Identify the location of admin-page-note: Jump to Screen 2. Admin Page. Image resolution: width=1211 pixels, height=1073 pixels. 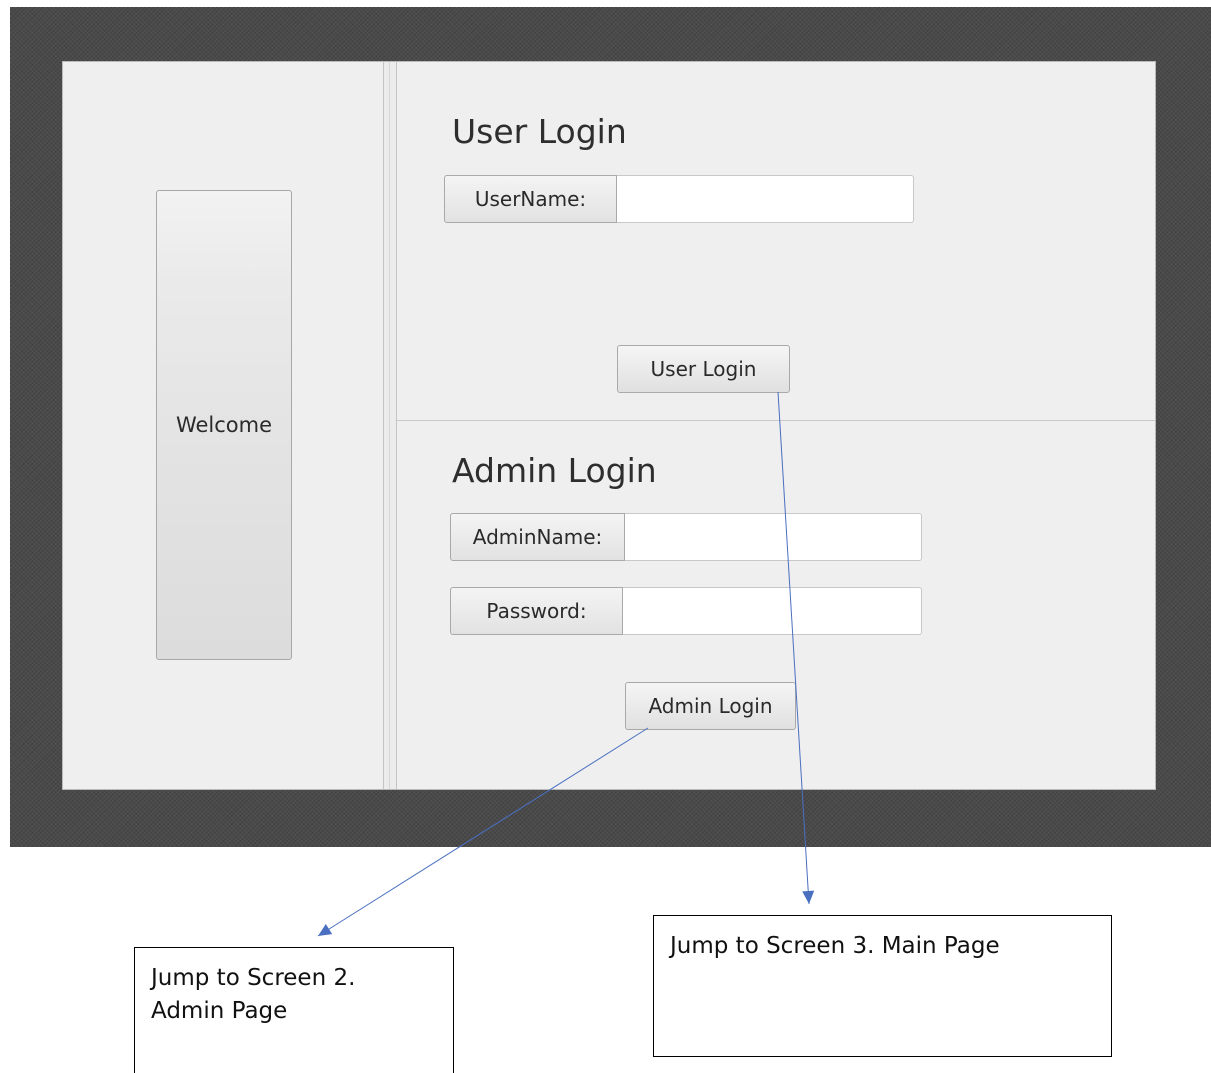
(294, 1010).